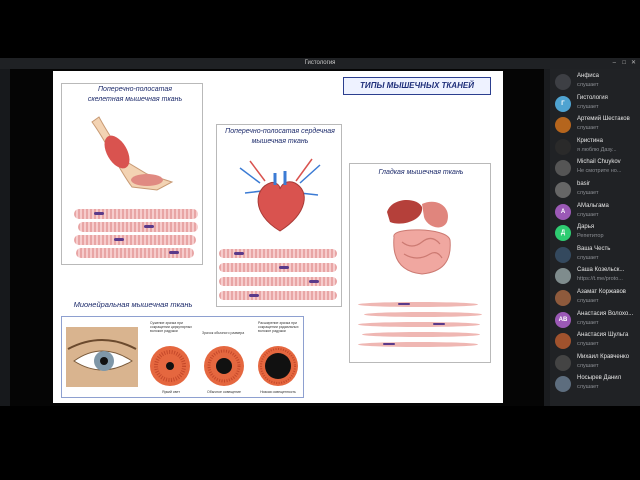  I want to click on participant-item: basir слушает, so click(596, 191).